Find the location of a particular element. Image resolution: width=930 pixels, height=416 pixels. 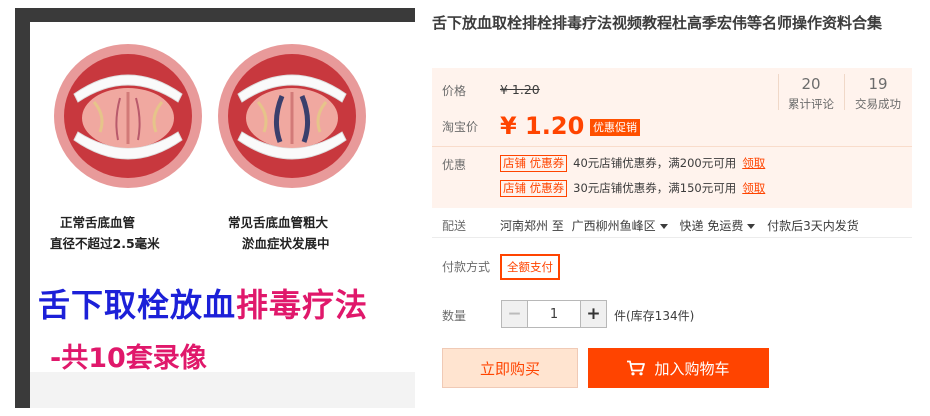

shopping-cart-icon is located at coordinates (636, 368).